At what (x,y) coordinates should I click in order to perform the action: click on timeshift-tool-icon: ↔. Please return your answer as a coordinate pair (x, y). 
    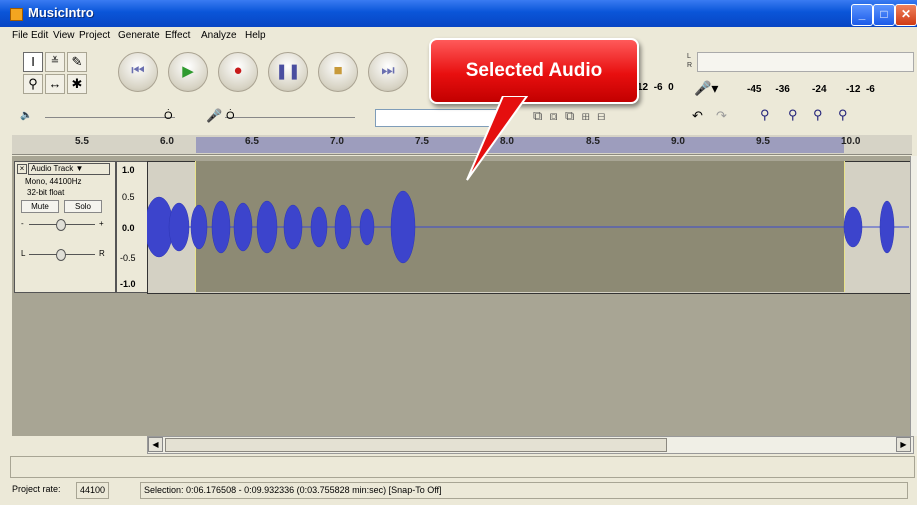
    Looking at the image, I should click on (55, 84).